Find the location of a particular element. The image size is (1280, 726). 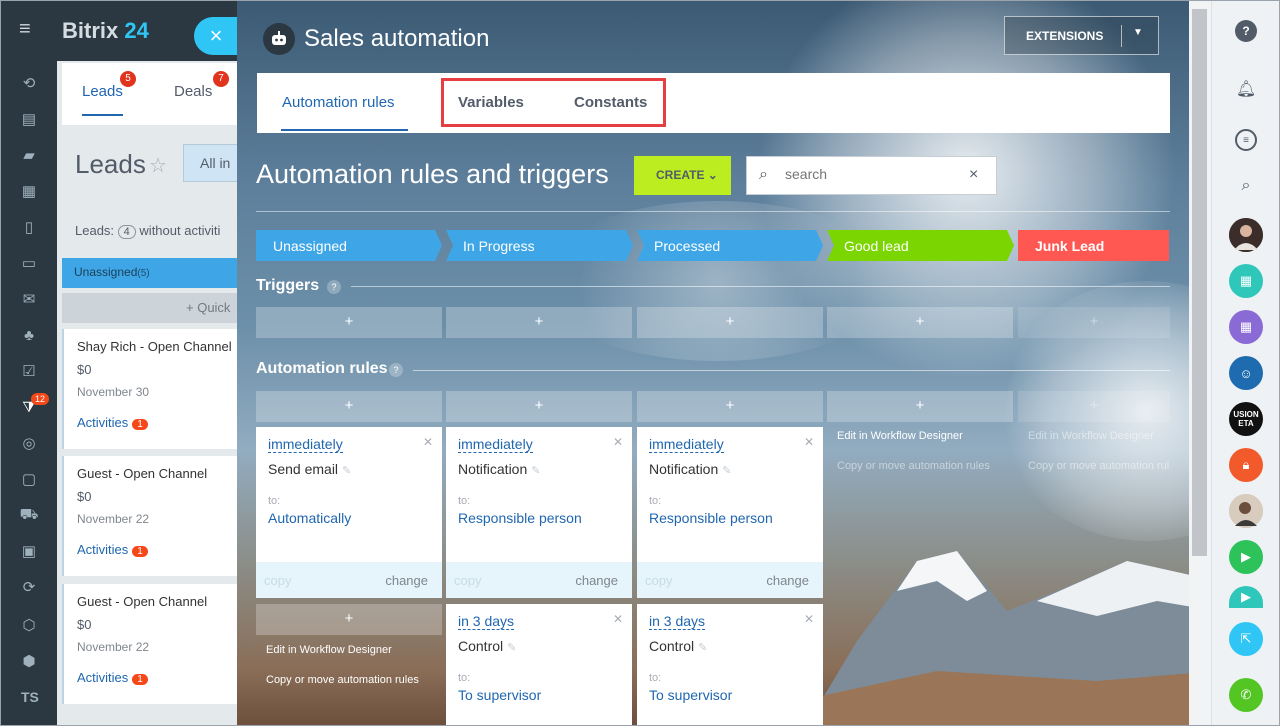

target-icon: ◎ is located at coordinates (29, 443).